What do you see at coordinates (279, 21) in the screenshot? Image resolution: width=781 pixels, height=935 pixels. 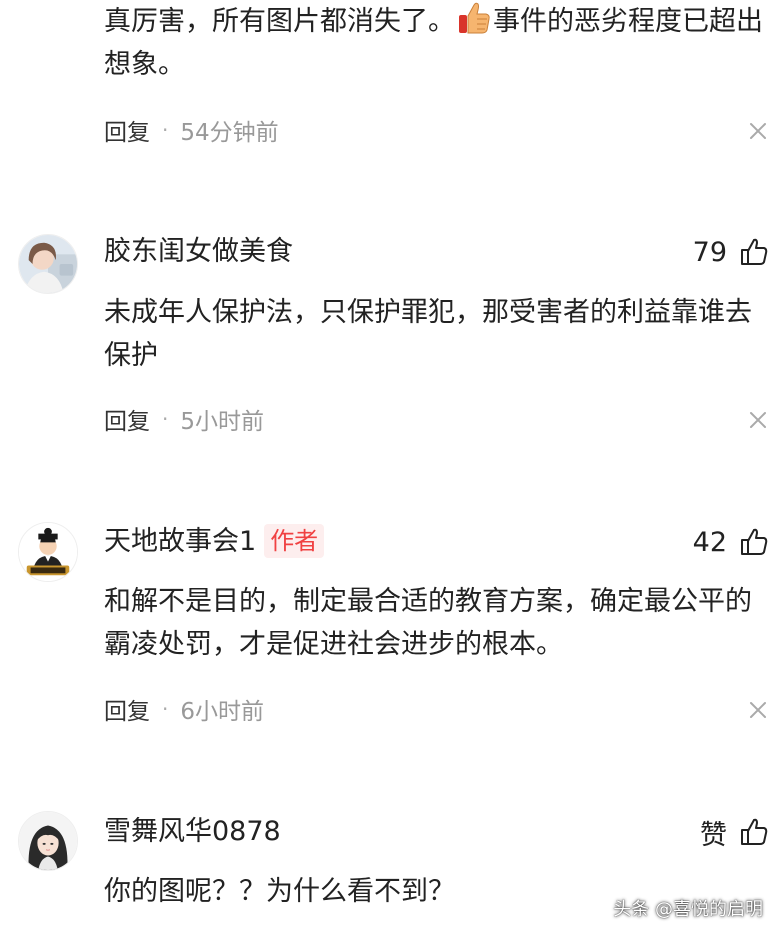 I see `comment-text-part: 真厉害，所有图片都消失了。` at bounding box center [279, 21].